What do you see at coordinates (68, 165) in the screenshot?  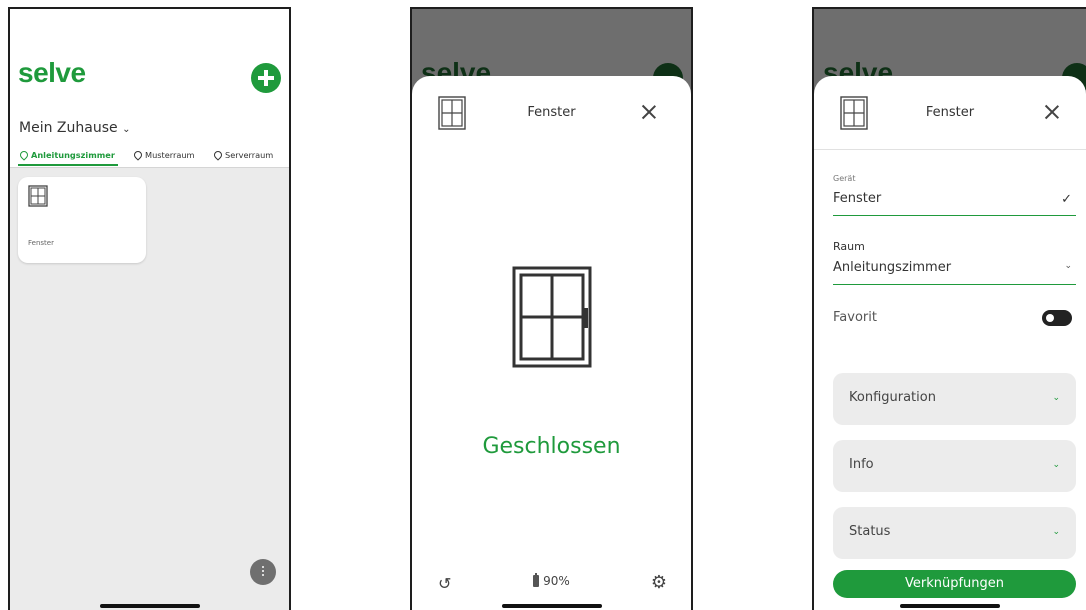 I see `active-tab-indicator` at bounding box center [68, 165].